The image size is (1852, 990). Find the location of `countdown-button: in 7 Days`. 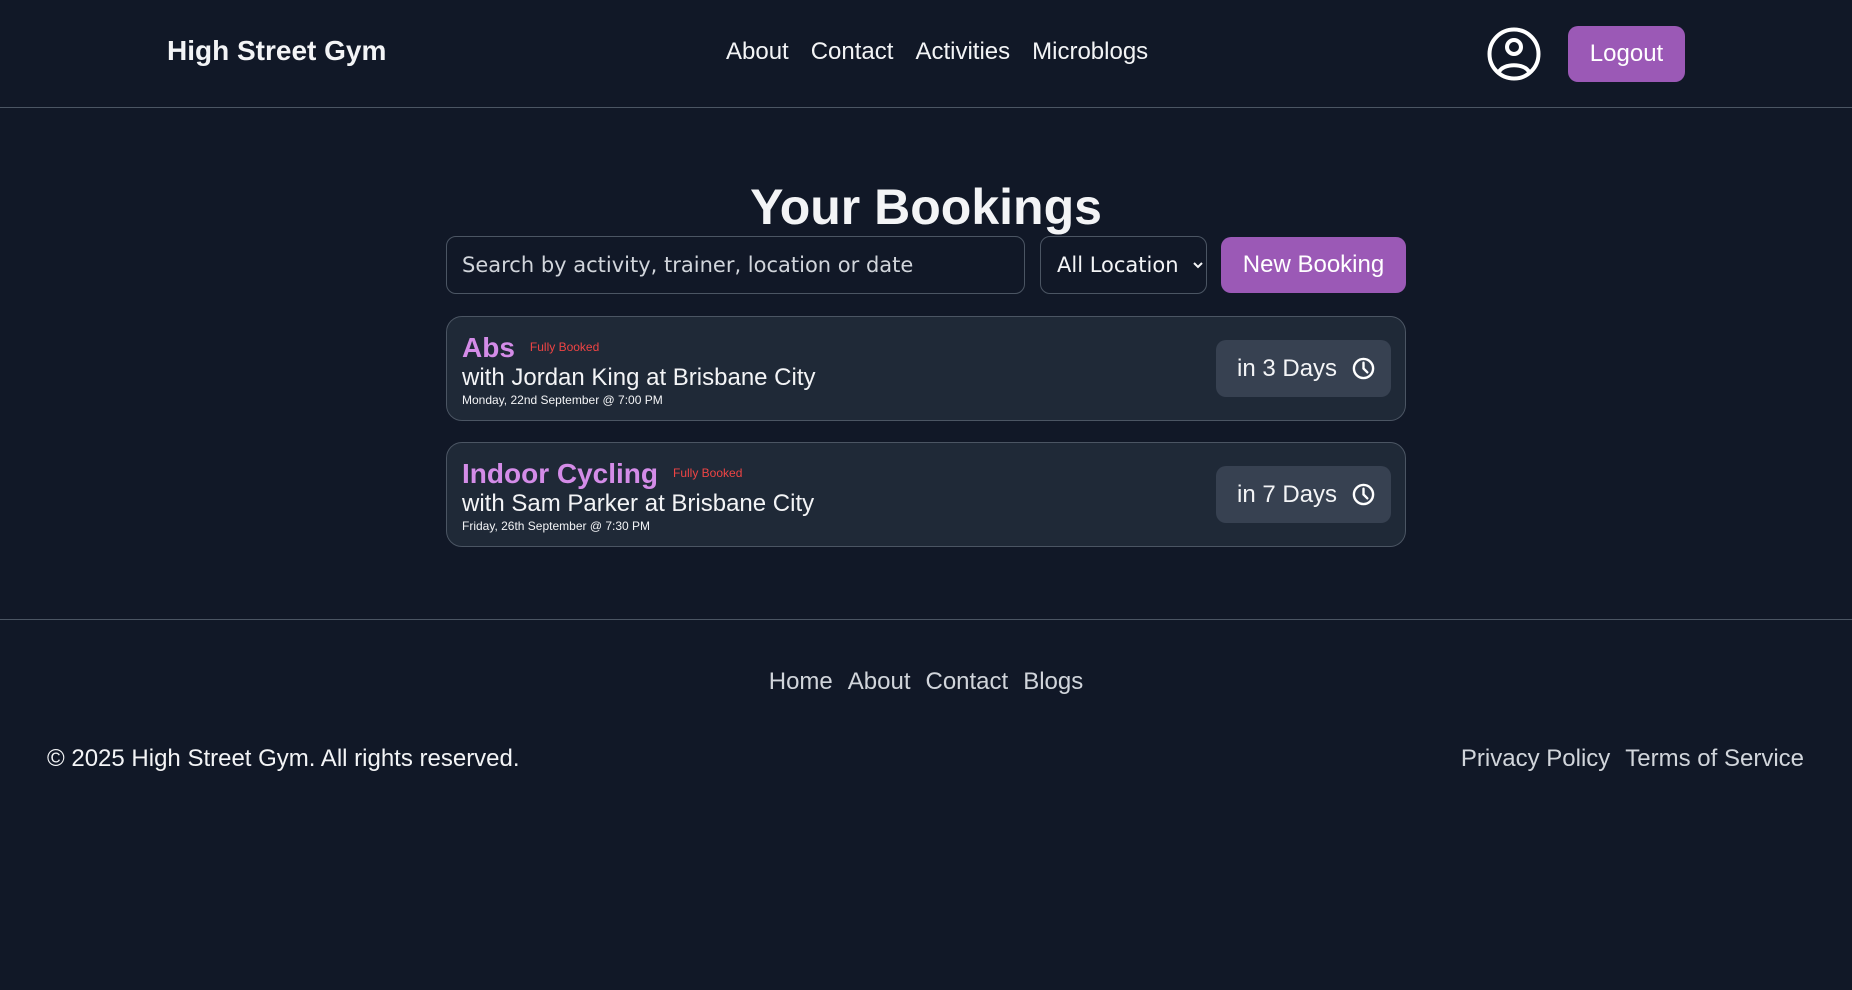

countdown-button: in 7 Days is located at coordinates (1303, 494).